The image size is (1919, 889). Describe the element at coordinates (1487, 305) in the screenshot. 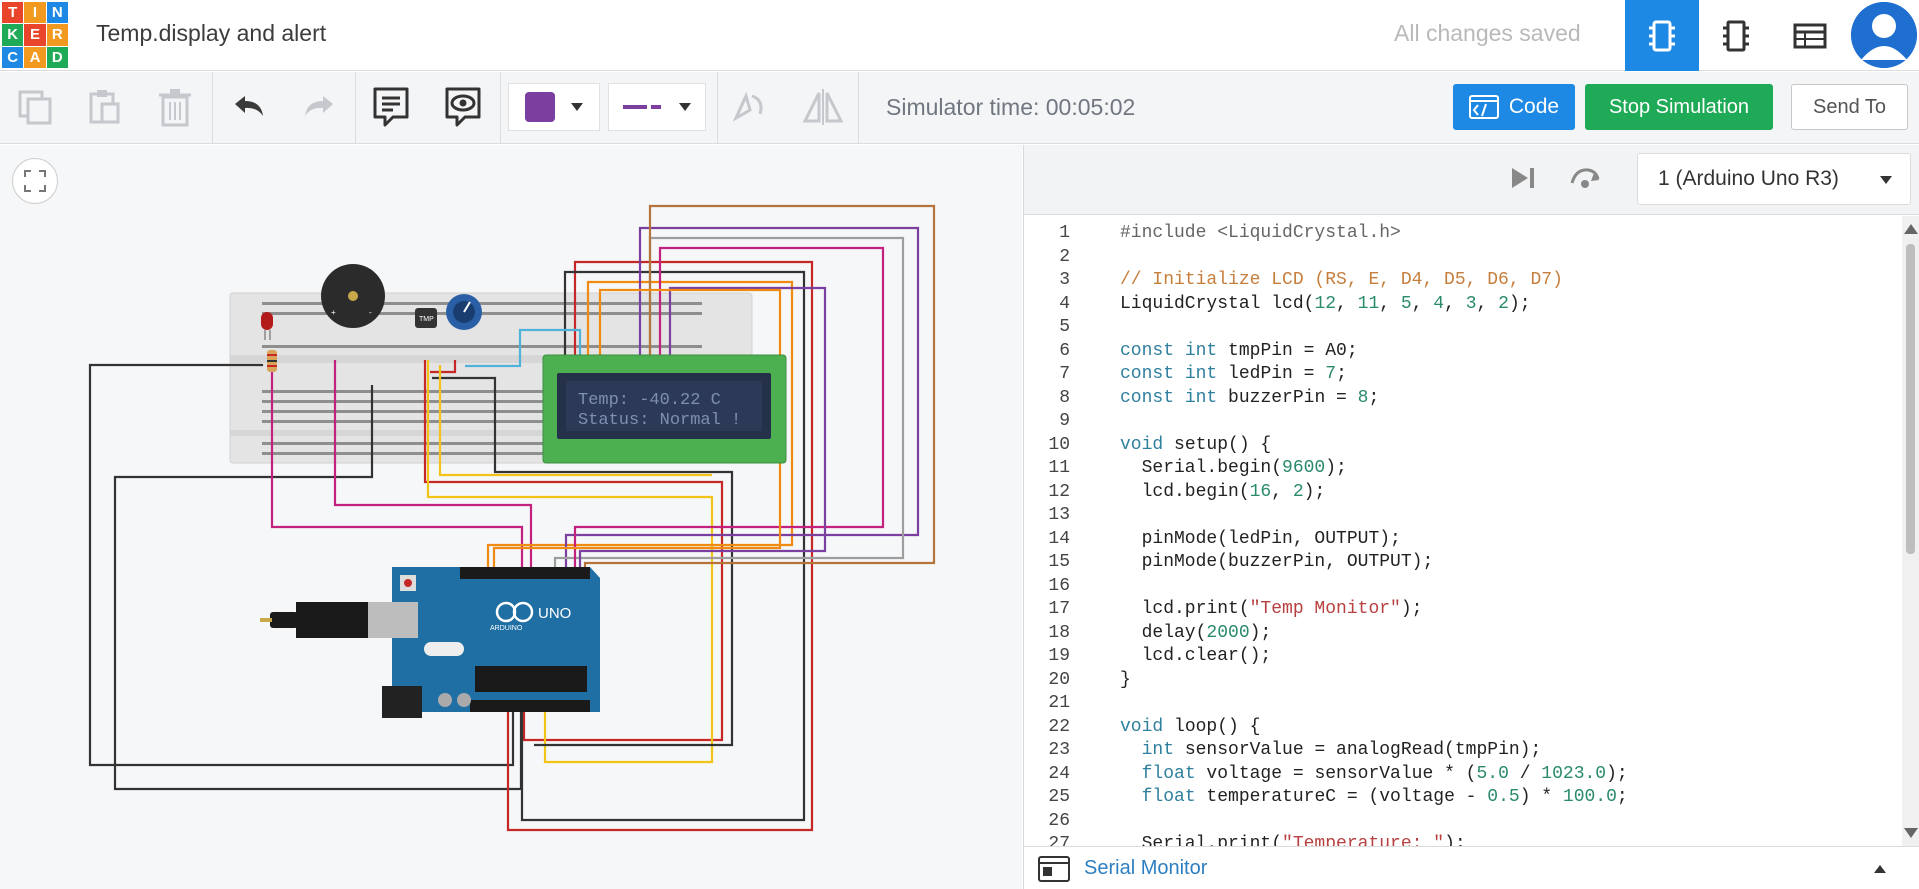

I see `code-line: LiquidCrystal lcd(12, 11, 5, 4, 3, 2);` at that location.